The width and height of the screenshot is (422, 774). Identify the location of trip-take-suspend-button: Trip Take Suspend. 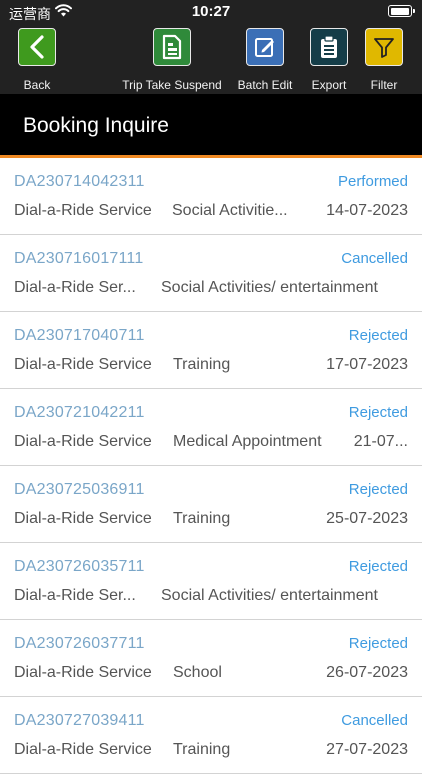
(172, 60).